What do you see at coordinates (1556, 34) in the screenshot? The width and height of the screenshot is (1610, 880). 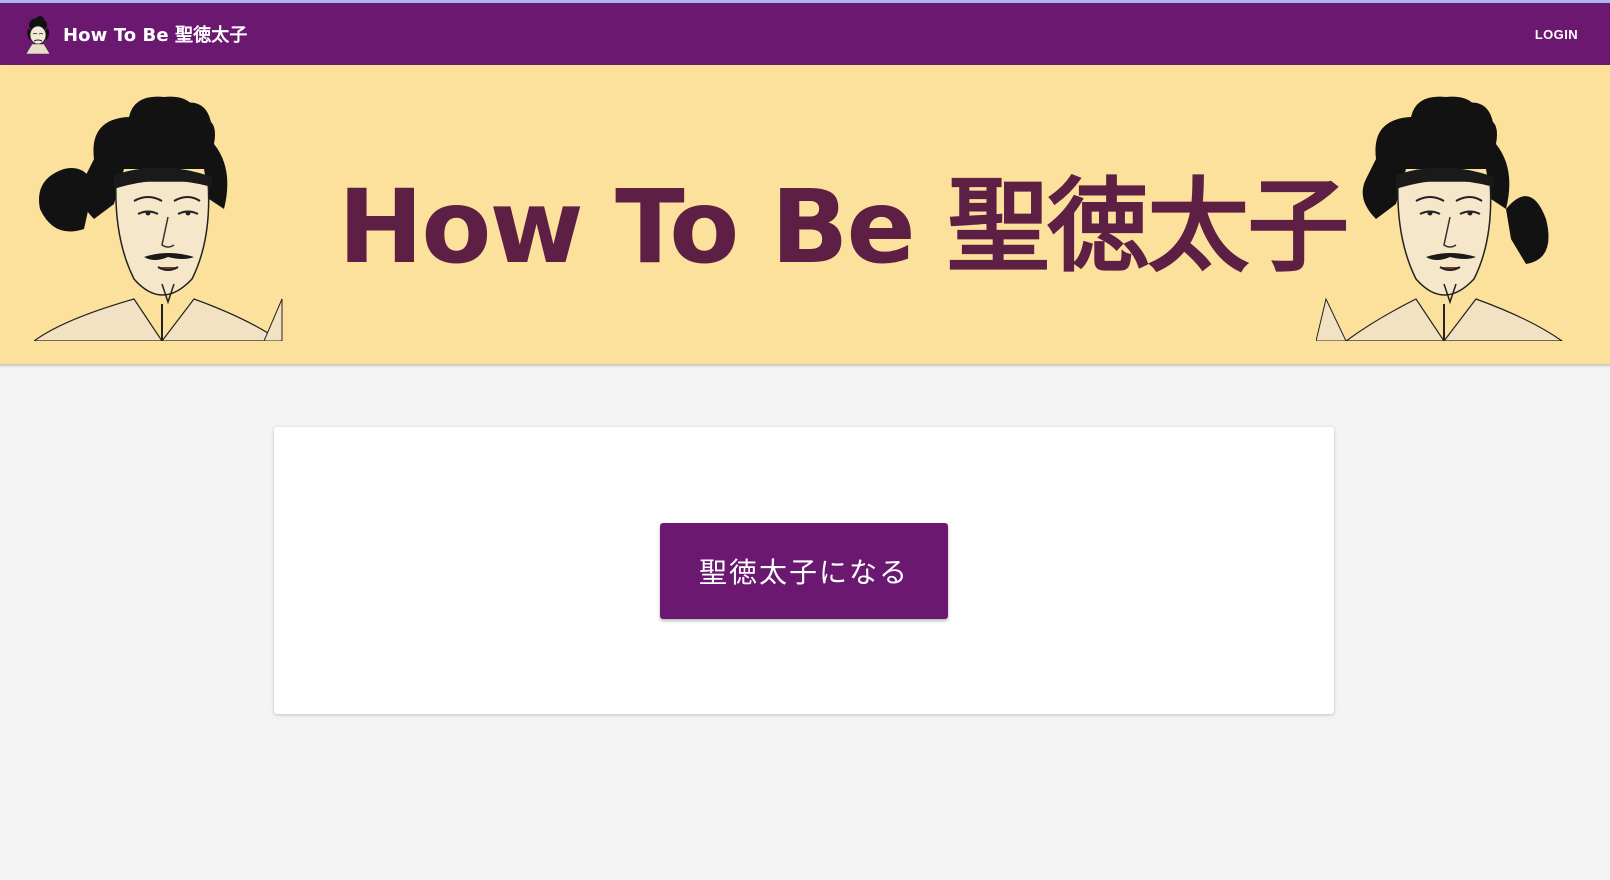 I see `login-link: LOGIN` at bounding box center [1556, 34].